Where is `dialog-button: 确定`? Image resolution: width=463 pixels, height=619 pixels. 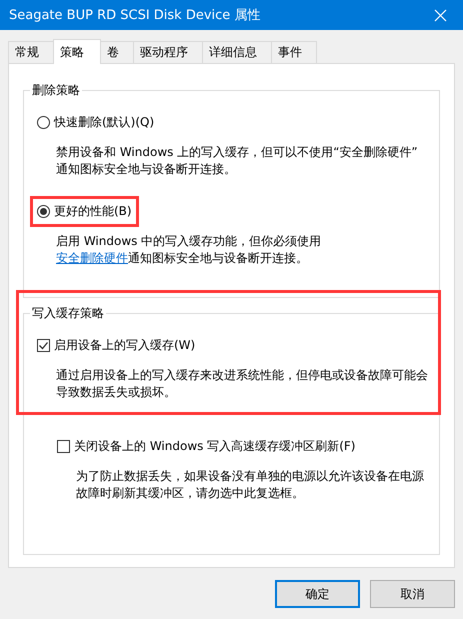
dialog-button: 确定 is located at coordinates (317, 594).